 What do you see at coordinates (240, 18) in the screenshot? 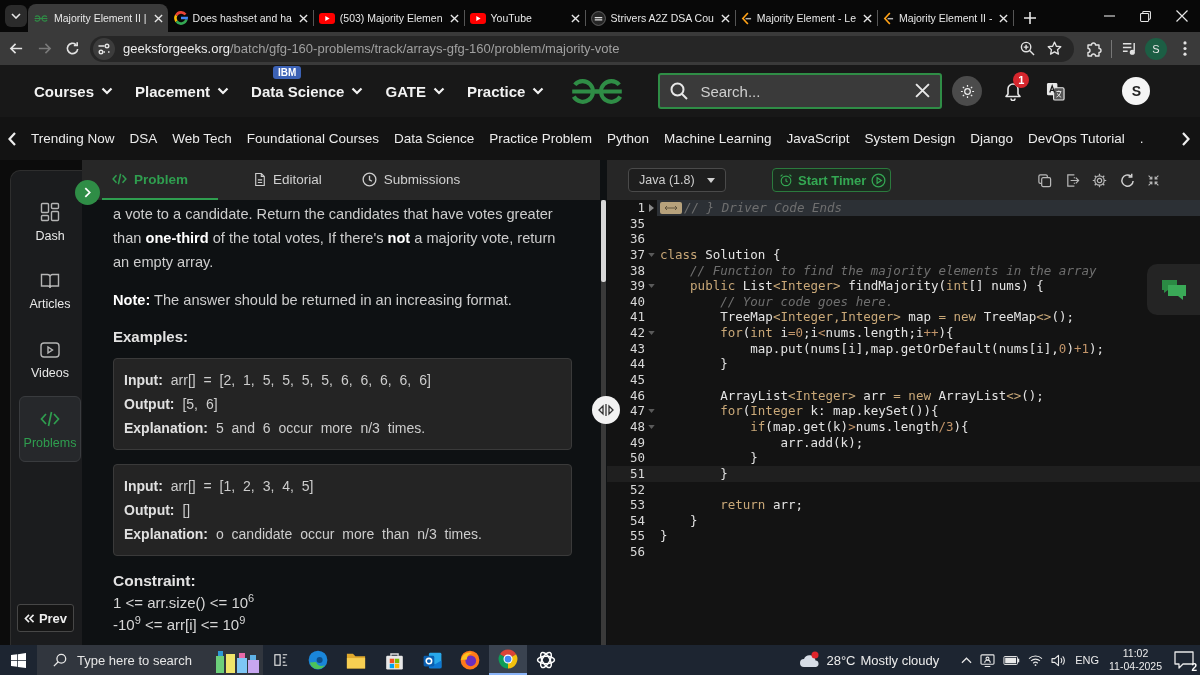
I see `browser-tab: Does hashset and ha` at bounding box center [240, 18].